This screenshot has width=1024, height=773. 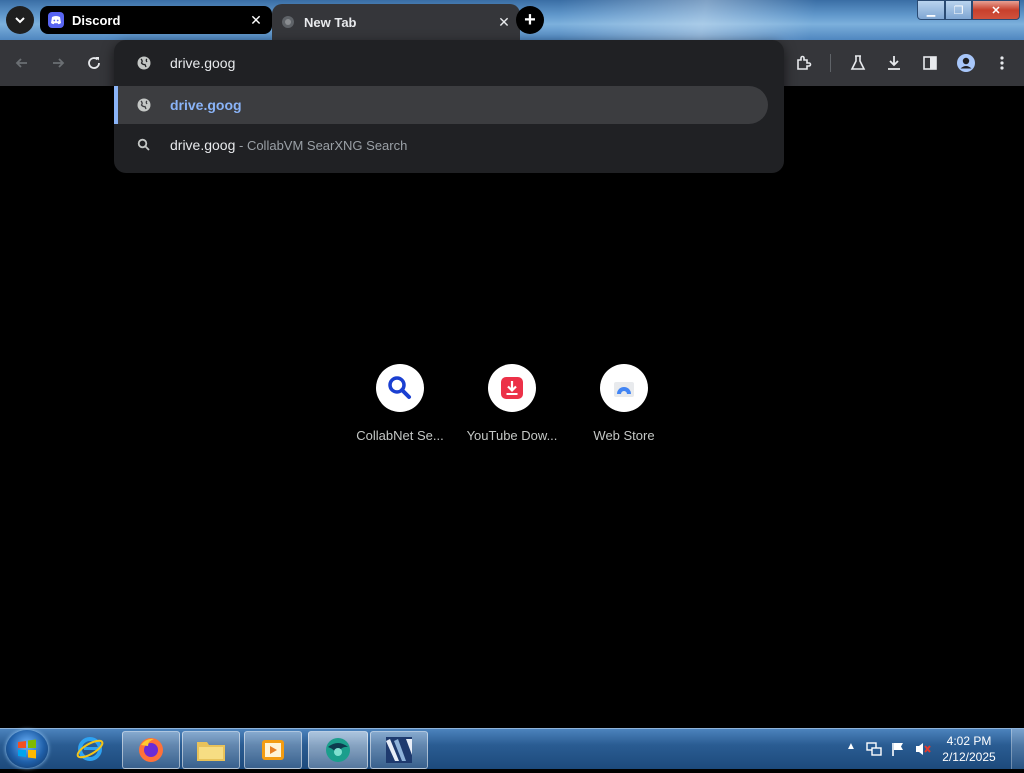 What do you see at coordinates (969, 757) in the screenshot?
I see `clock-date: 2/12/2025` at bounding box center [969, 757].